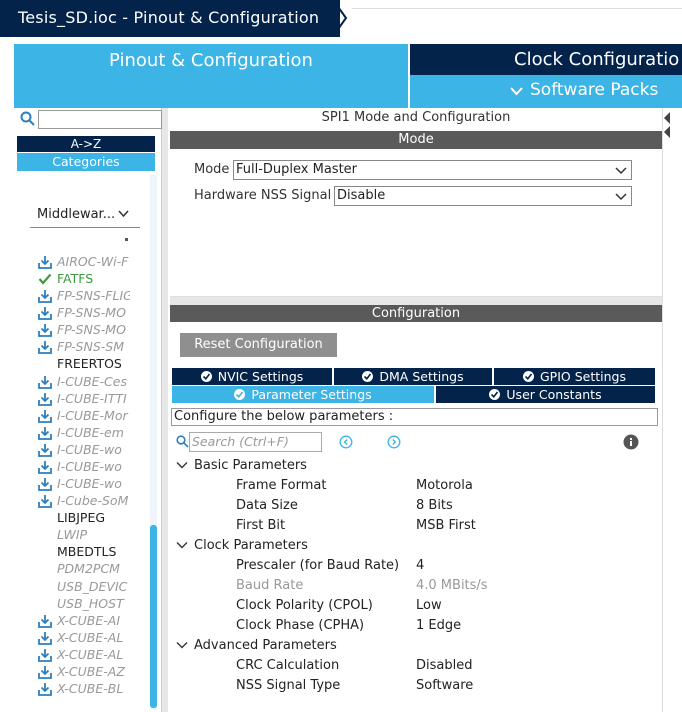  Describe the element at coordinates (288, 685) in the screenshot. I see `parameter-name: NSS Signal Type` at that location.